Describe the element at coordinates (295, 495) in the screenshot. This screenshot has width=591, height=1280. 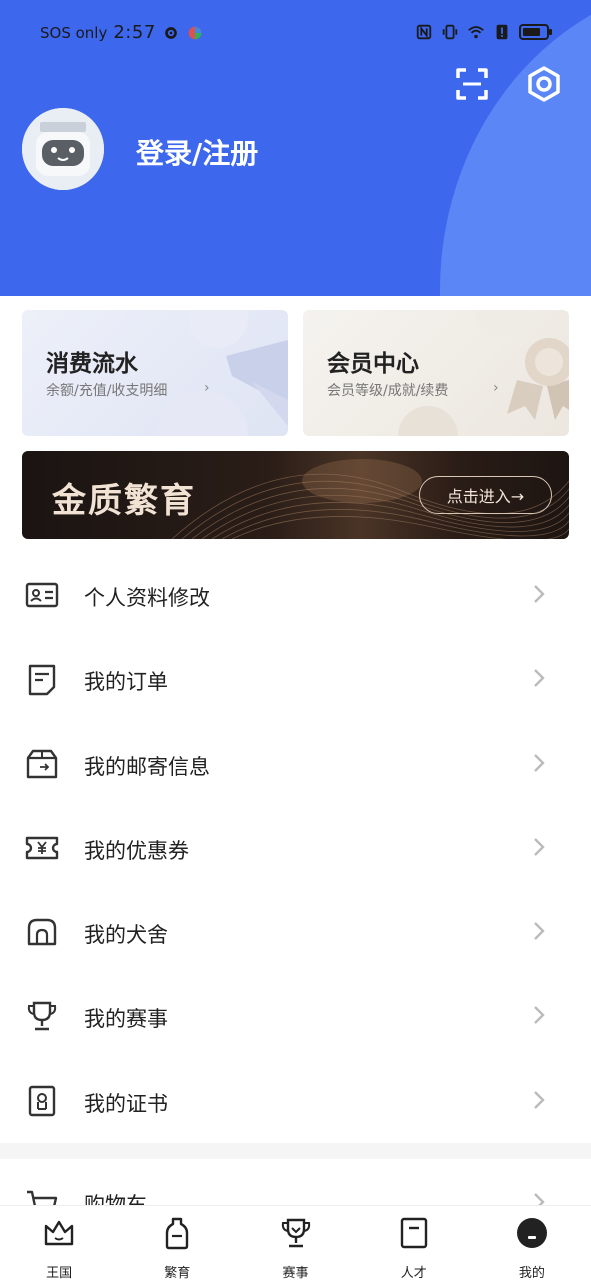
I see `breeding-banner: 金质繁育 点击进入→` at that location.